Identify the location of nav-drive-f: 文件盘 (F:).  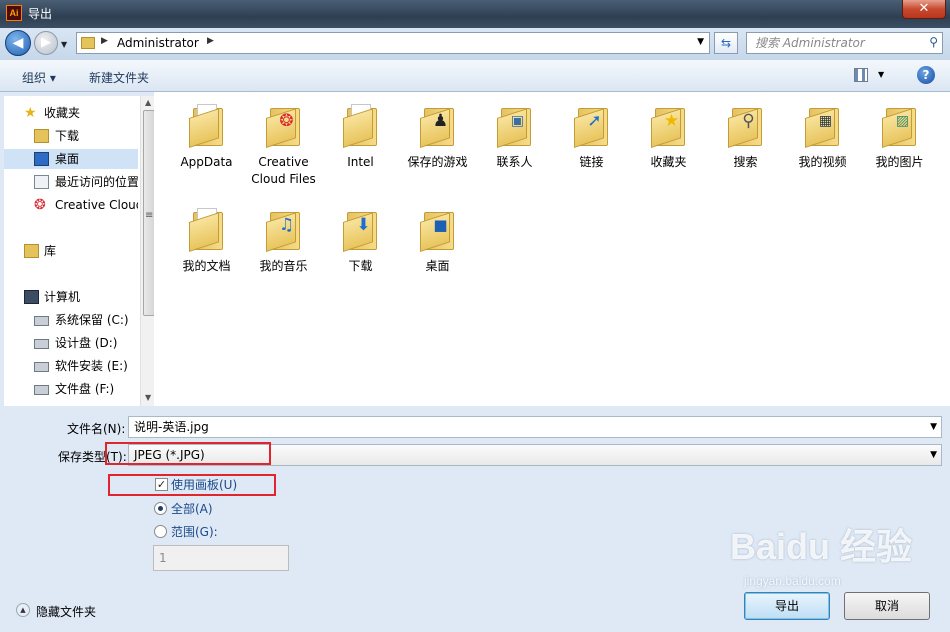
(71, 389).